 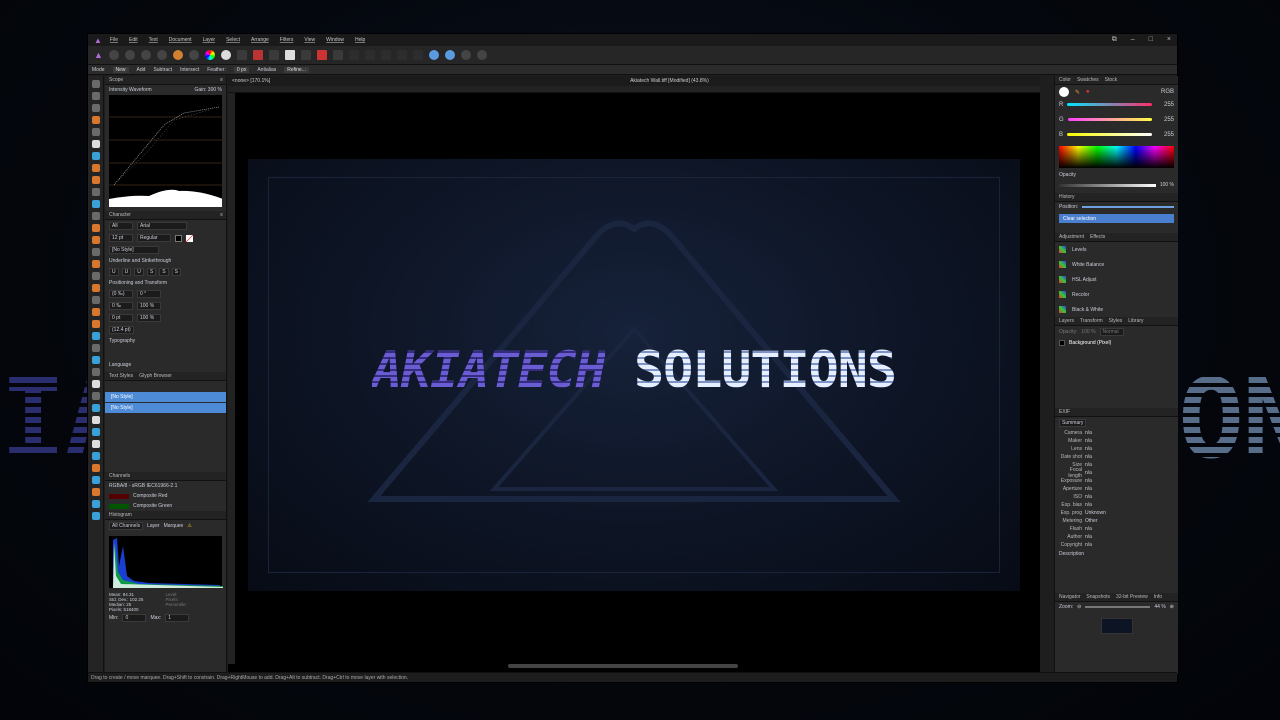 What do you see at coordinates (121, 294) in the screenshot?
I see `kerning-input: (0 ‰)` at bounding box center [121, 294].